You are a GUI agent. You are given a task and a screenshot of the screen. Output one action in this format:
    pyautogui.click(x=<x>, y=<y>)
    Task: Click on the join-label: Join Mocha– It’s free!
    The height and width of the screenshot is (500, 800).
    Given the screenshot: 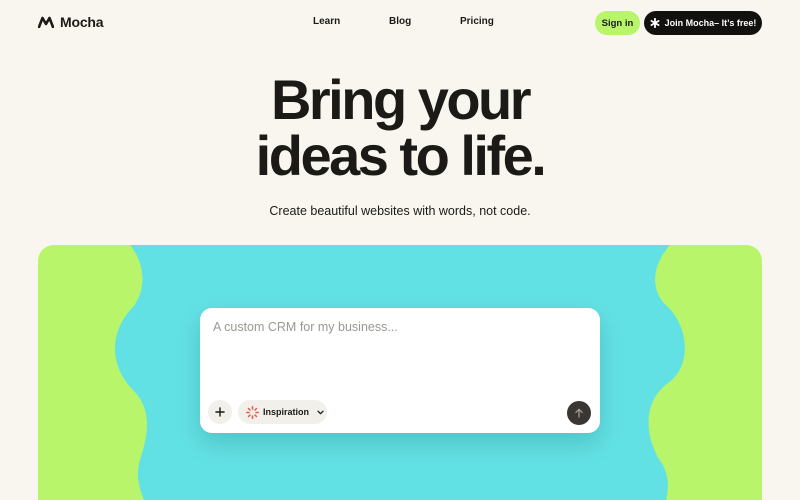 What is the action you would take?
    pyautogui.click(x=710, y=23)
    